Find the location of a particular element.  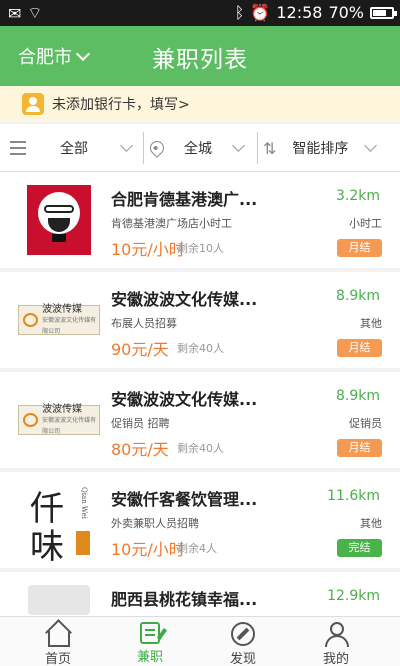

job-description: 外卖兼职人员招聘 is located at coordinates (155, 523).